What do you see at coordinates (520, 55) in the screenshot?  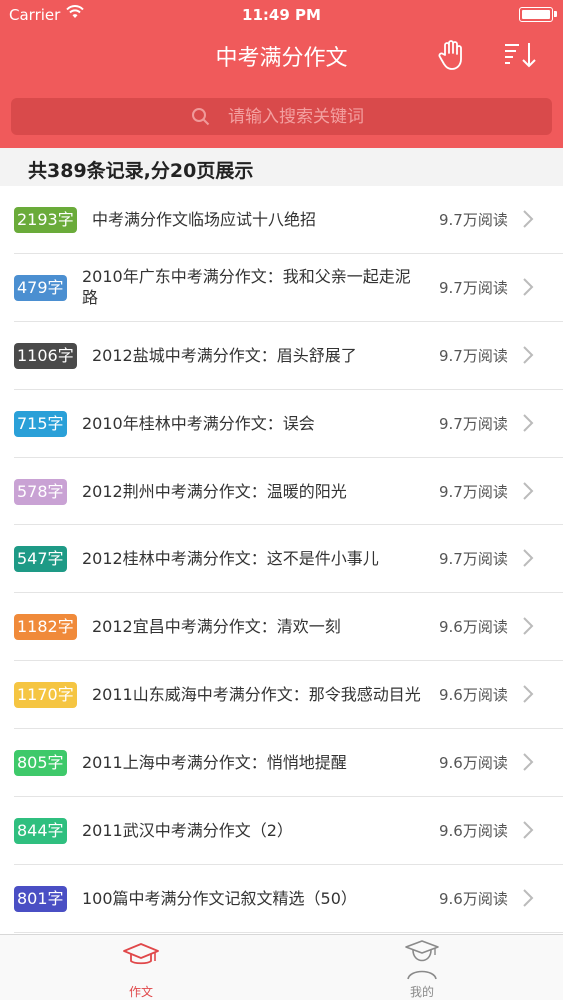 I see `sort-icon` at bounding box center [520, 55].